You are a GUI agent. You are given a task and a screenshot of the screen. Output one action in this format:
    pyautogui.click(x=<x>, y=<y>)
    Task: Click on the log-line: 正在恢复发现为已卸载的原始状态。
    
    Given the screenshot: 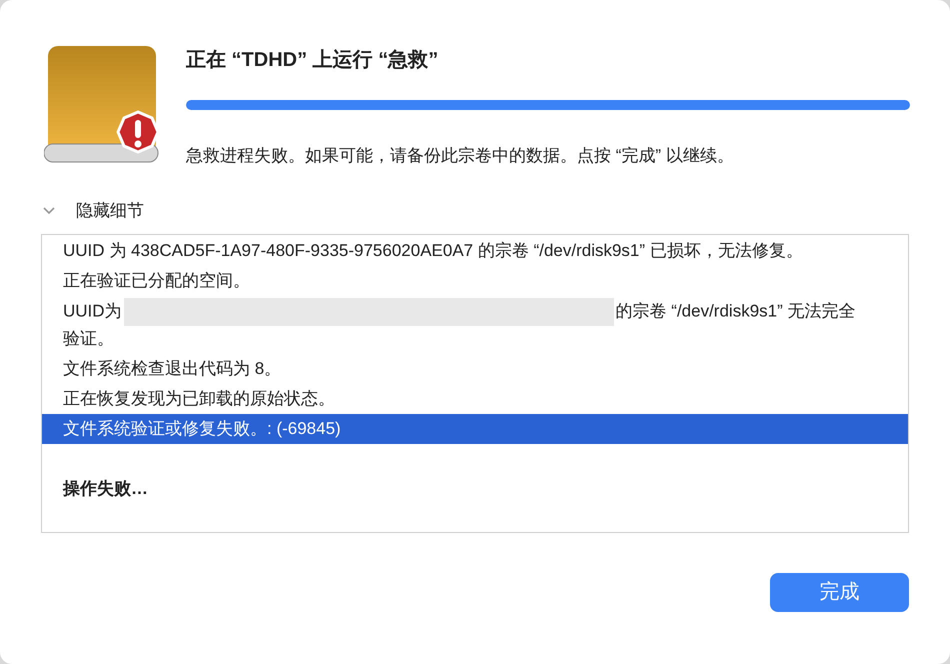 What is the action you would take?
    pyautogui.click(x=475, y=399)
    